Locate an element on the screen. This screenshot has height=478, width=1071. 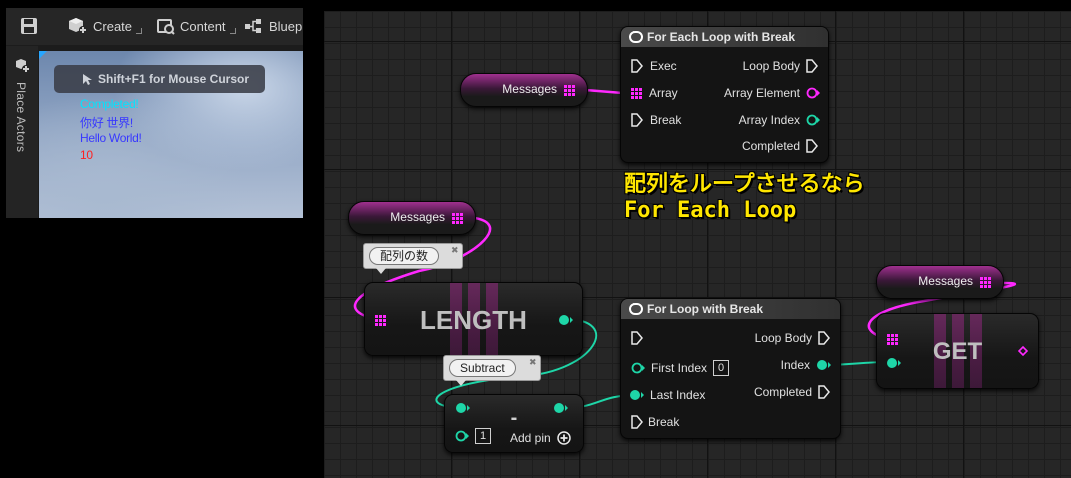
length-comment-text: 配列の数 is located at coordinates (404, 256).